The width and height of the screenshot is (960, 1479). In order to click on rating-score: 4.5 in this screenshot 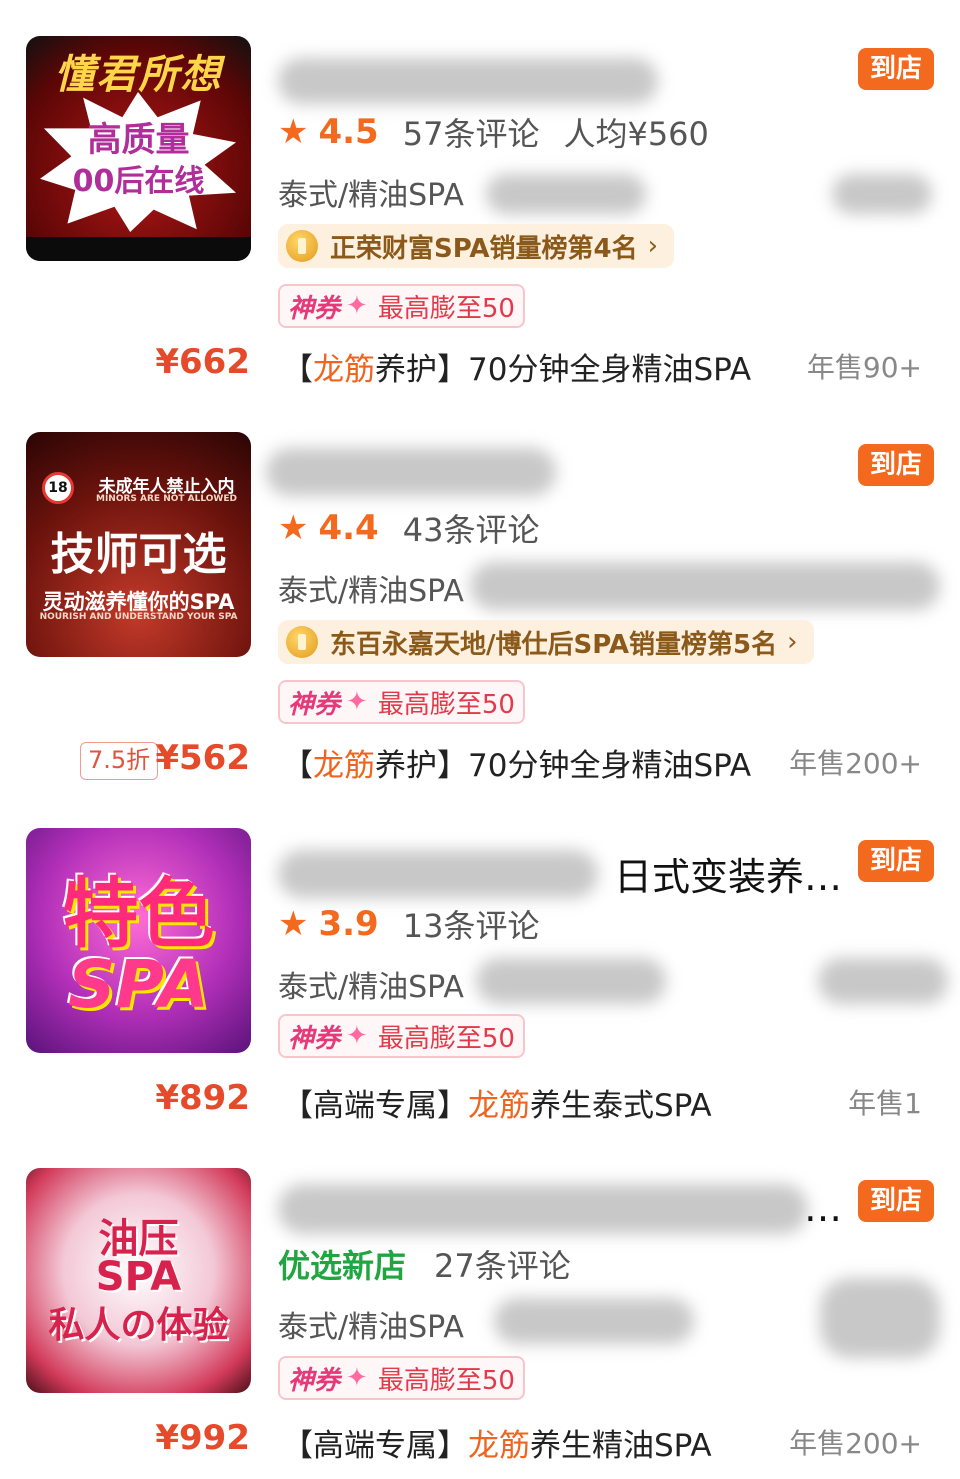, I will do `click(348, 132)`.